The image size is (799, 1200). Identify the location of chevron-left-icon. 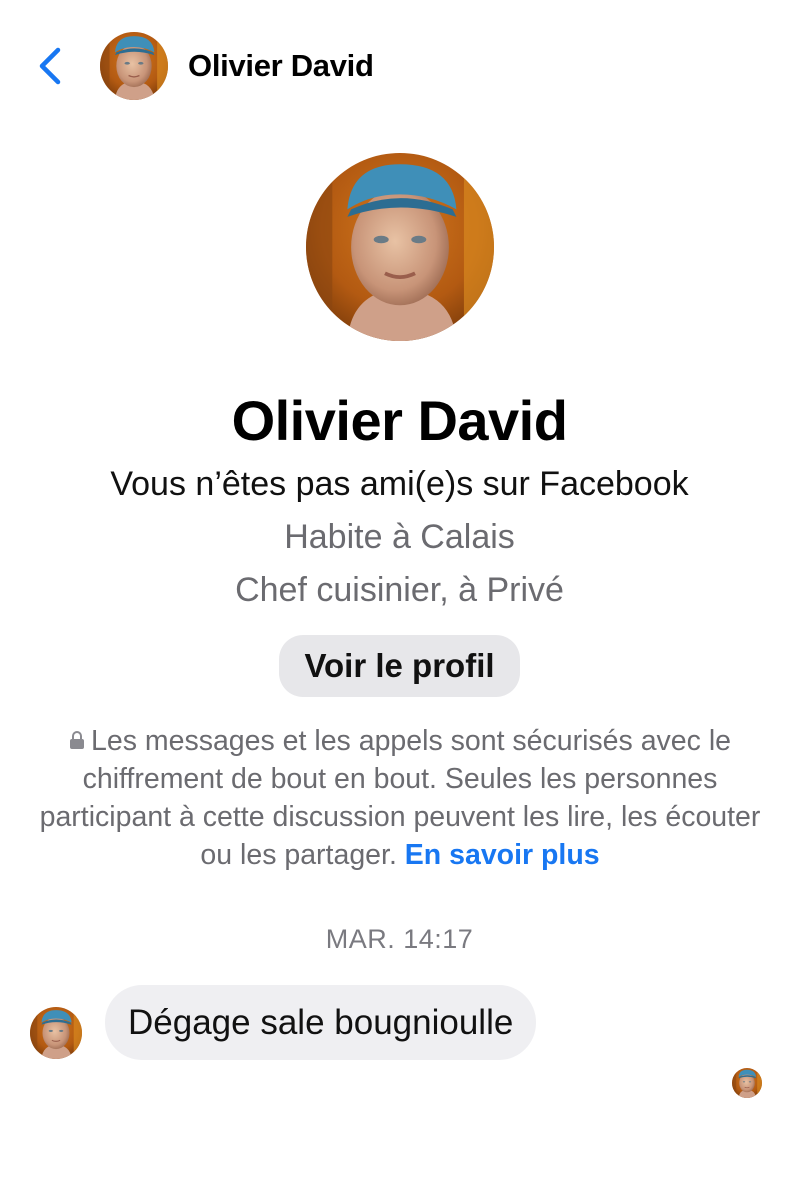
(50, 66).